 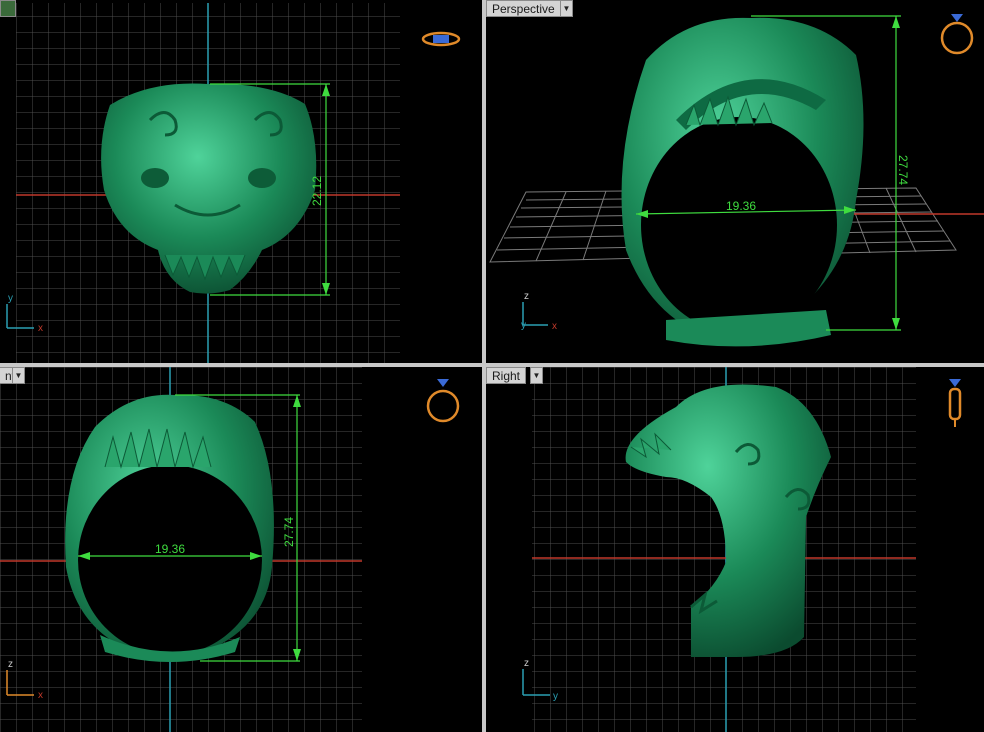 What do you see at coordinates (506, 375) in the screenshot?
I see `right-view-label: Right` at bounding box center [506, 375].